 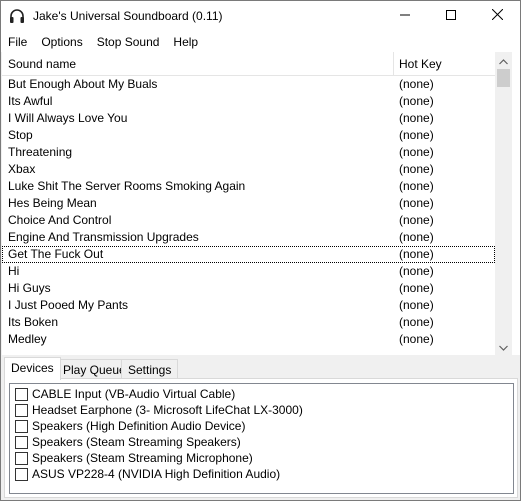 What do you see at coordinates (68, 118) in the screenshot?
I see `sound-name-cell: I Will Always Love You` at bounding box center [68, 118].